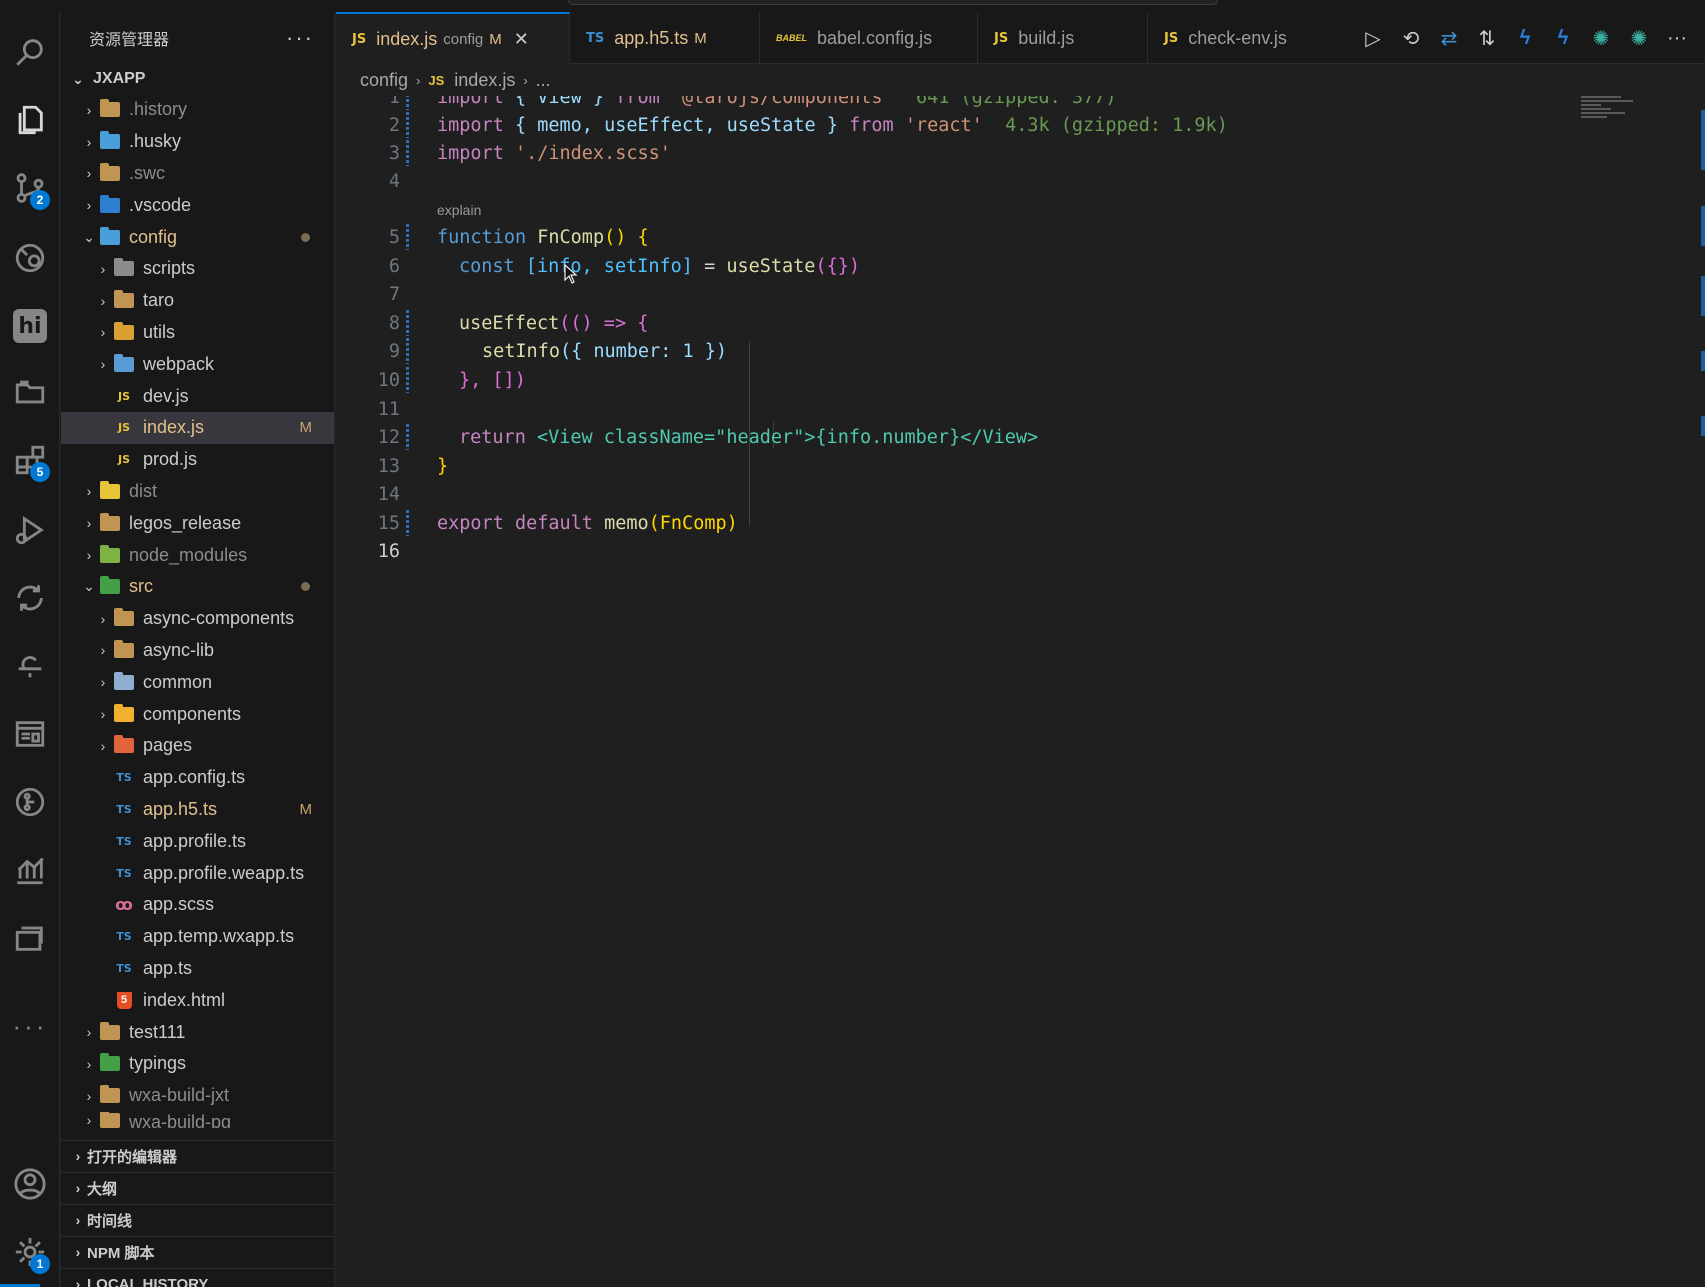 The height and width of the screenshot is (1287, 1705). I want to click on tree-item-taro: › taro, so click(197, 301).